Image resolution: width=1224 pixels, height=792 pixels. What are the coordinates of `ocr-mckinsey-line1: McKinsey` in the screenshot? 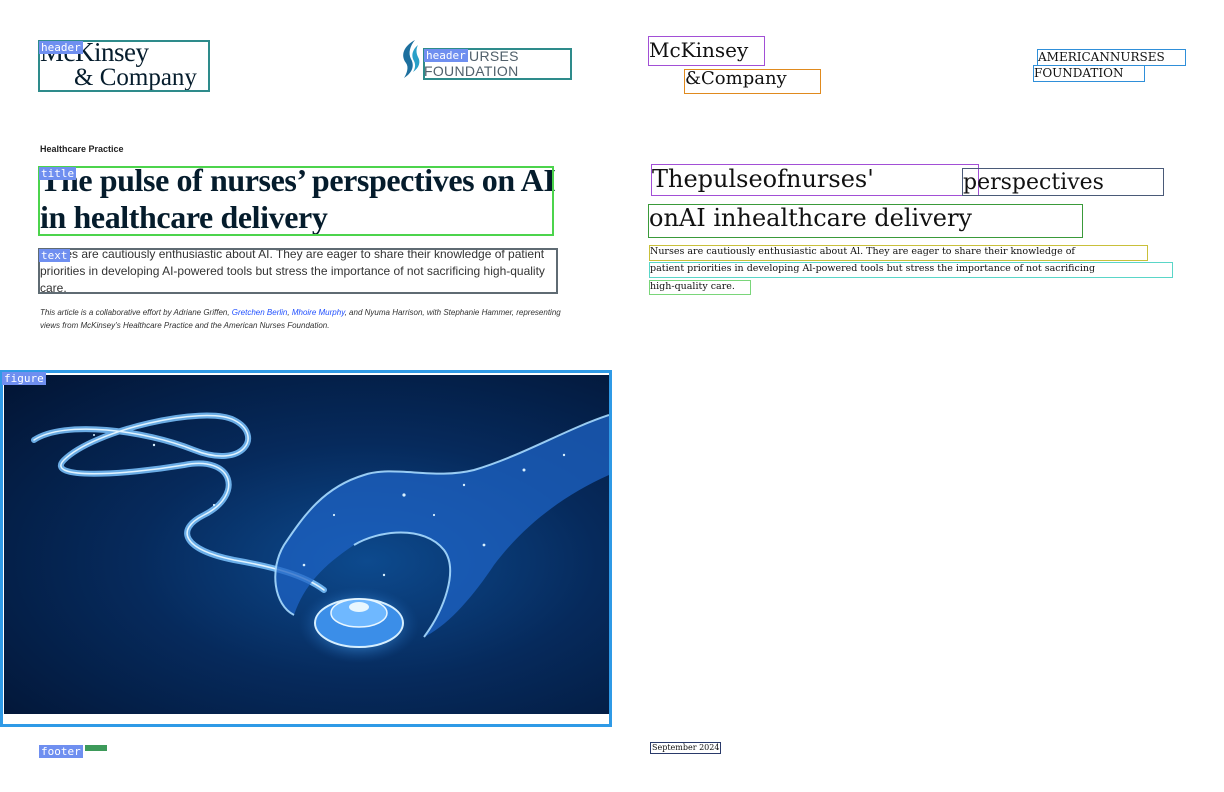 It's located at (699, 50).